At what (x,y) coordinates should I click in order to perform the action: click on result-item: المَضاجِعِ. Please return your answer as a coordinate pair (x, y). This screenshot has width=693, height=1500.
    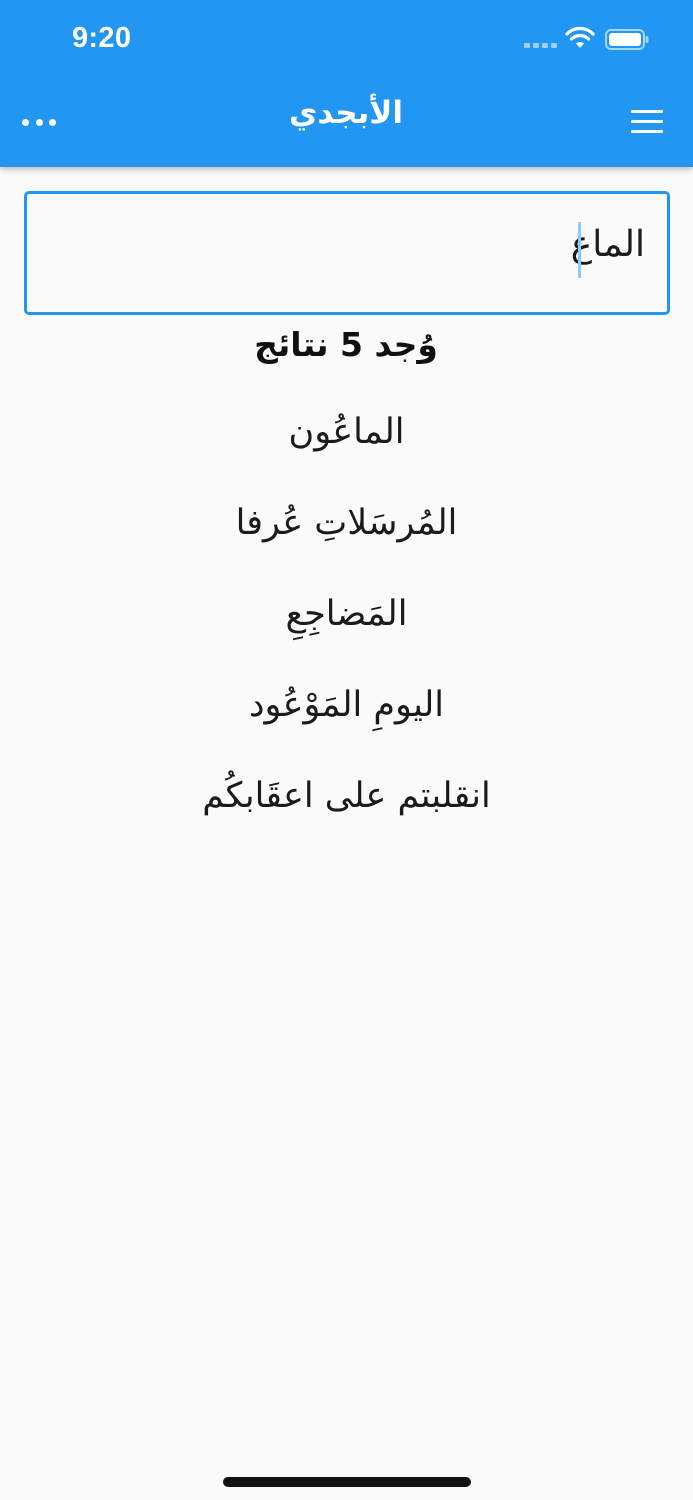
    Looking at the image, I should click on (346, 614).